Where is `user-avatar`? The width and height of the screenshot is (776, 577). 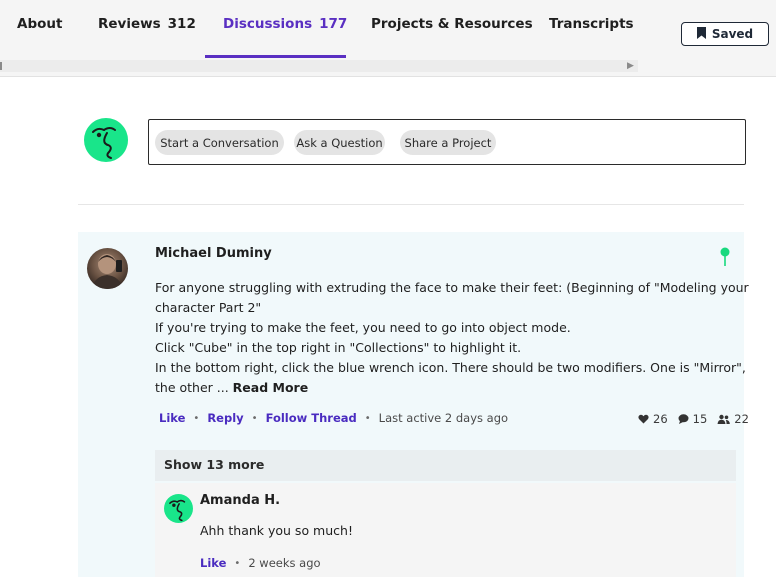
user-avatar is located at coordinates (106, 140).